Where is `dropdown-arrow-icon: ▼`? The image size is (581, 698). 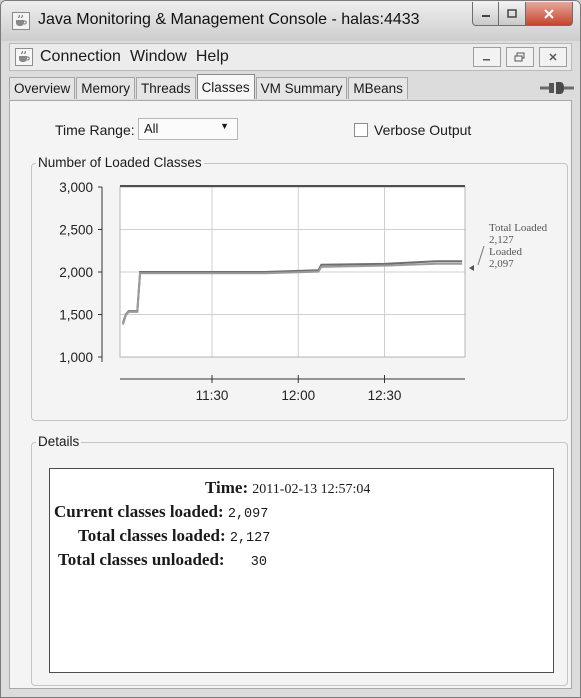
dropdown-arrow-icon: ▼ is located at coordinates (224, 126).